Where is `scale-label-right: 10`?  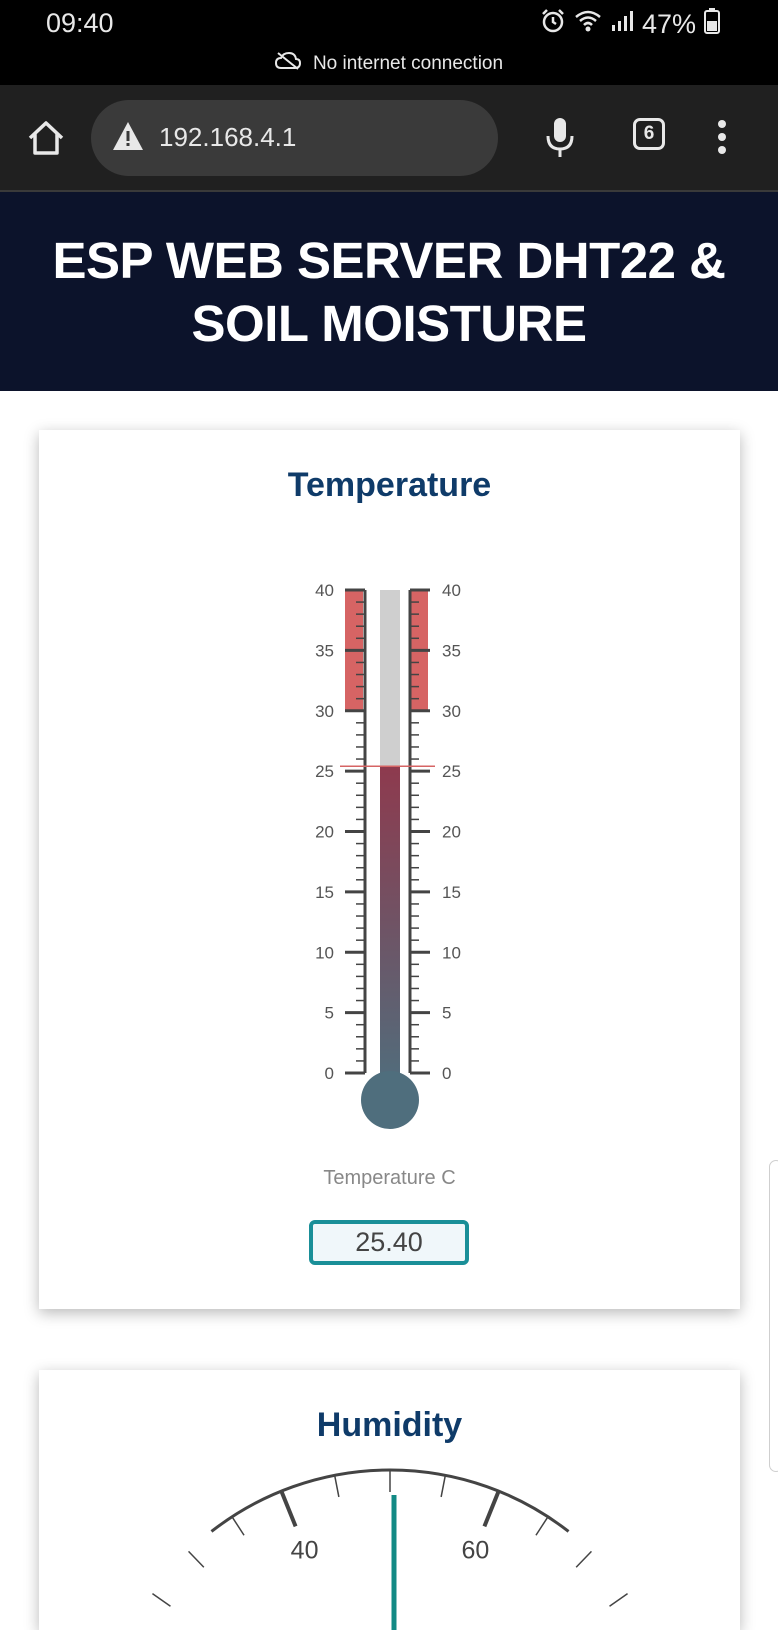 scale-label-right: 10 is located at coordinates (451, 952).